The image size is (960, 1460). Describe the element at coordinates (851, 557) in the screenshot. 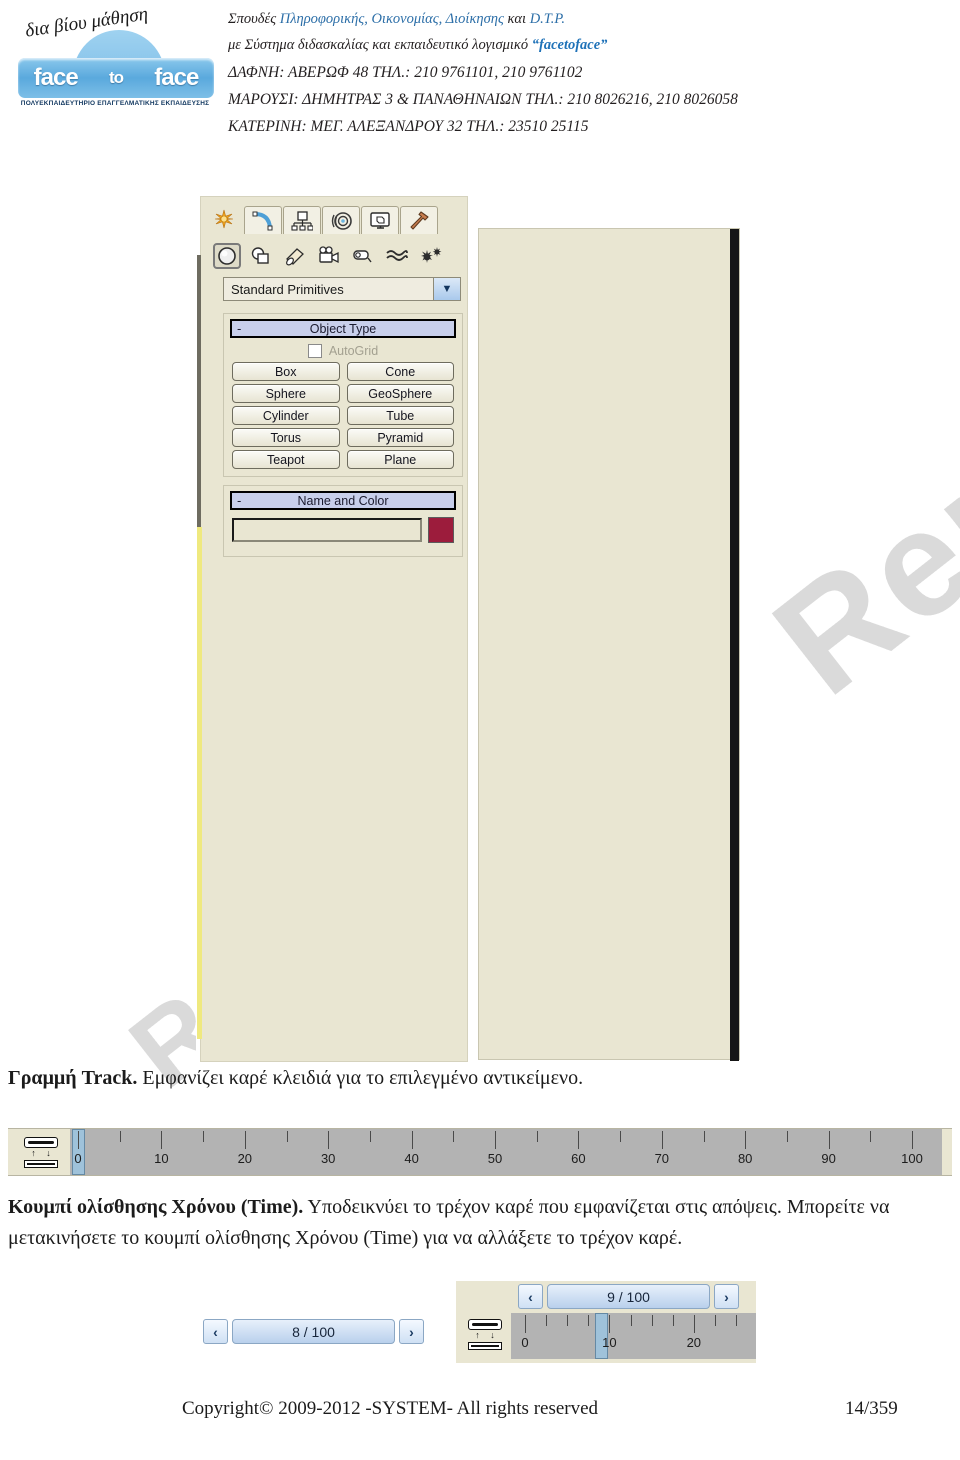

I see `watermark-right: Rem` at that location.